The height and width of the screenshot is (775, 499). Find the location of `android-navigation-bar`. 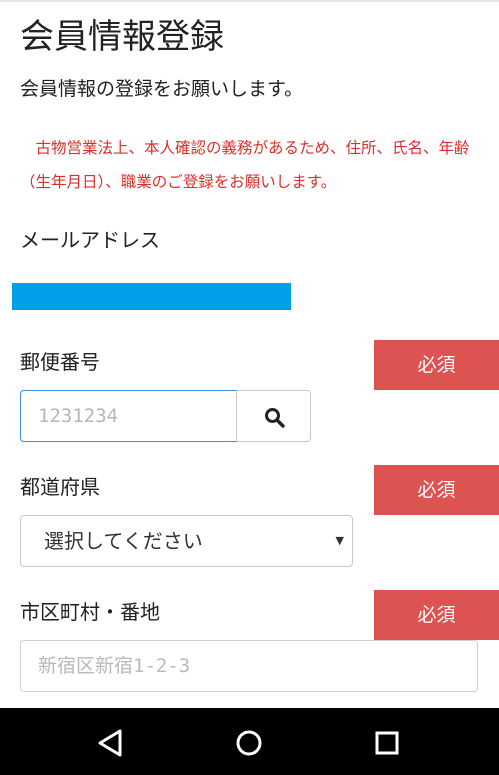

android-navigation-bar is located at coordinates (249, 741).